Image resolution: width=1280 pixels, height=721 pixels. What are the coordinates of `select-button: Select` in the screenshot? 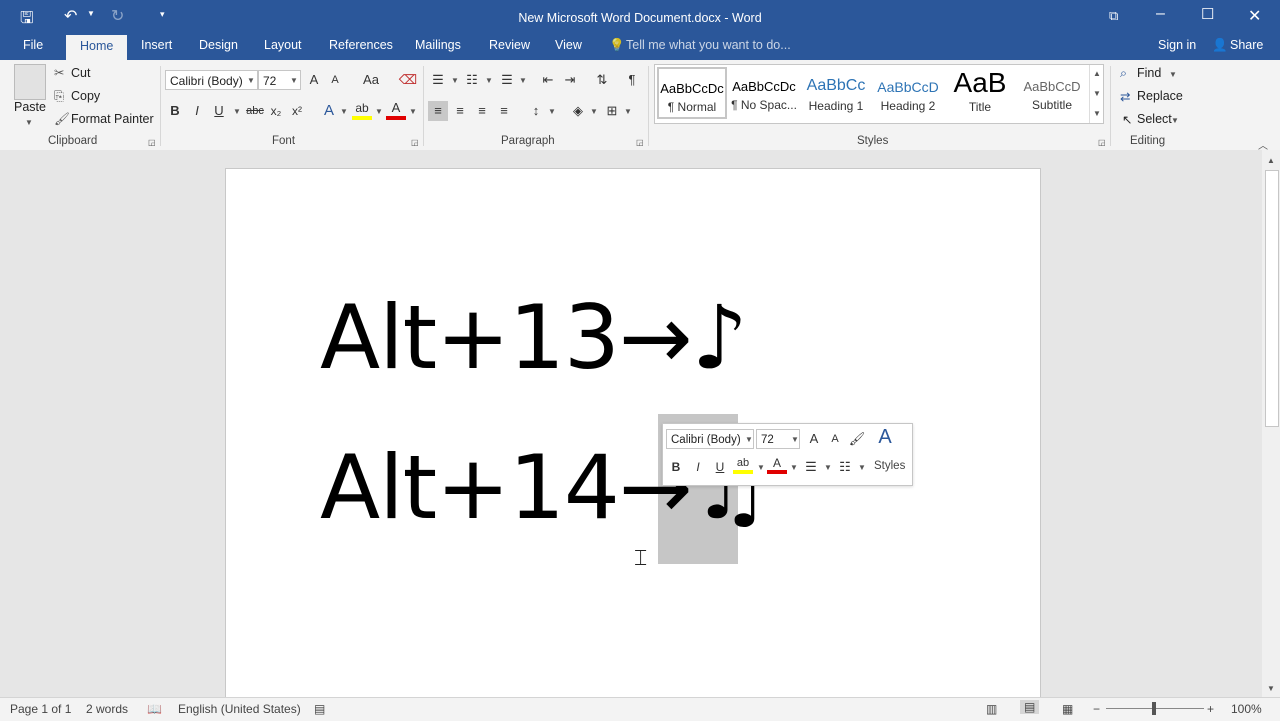 It's located at (1154, 119).